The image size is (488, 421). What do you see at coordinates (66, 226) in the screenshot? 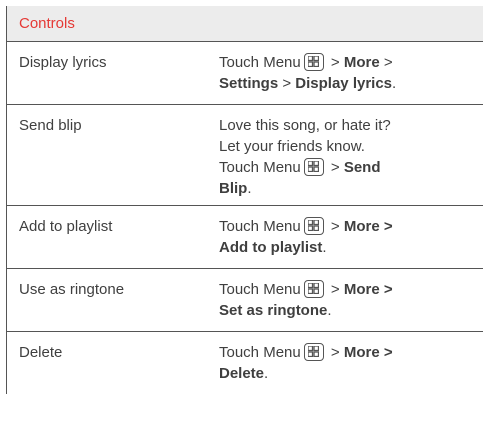
I see `control-name: Add to playlist` at bounding box center [66, 226].